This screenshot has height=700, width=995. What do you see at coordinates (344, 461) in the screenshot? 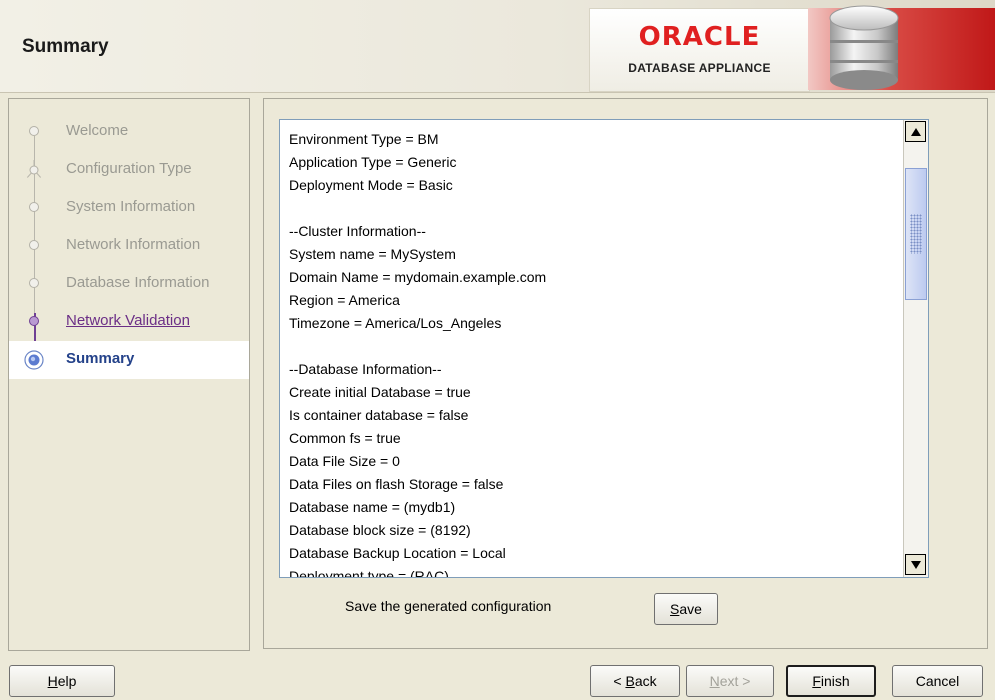
I see `summary-line: Data File Size = 0` at bounding box center [344, 461].